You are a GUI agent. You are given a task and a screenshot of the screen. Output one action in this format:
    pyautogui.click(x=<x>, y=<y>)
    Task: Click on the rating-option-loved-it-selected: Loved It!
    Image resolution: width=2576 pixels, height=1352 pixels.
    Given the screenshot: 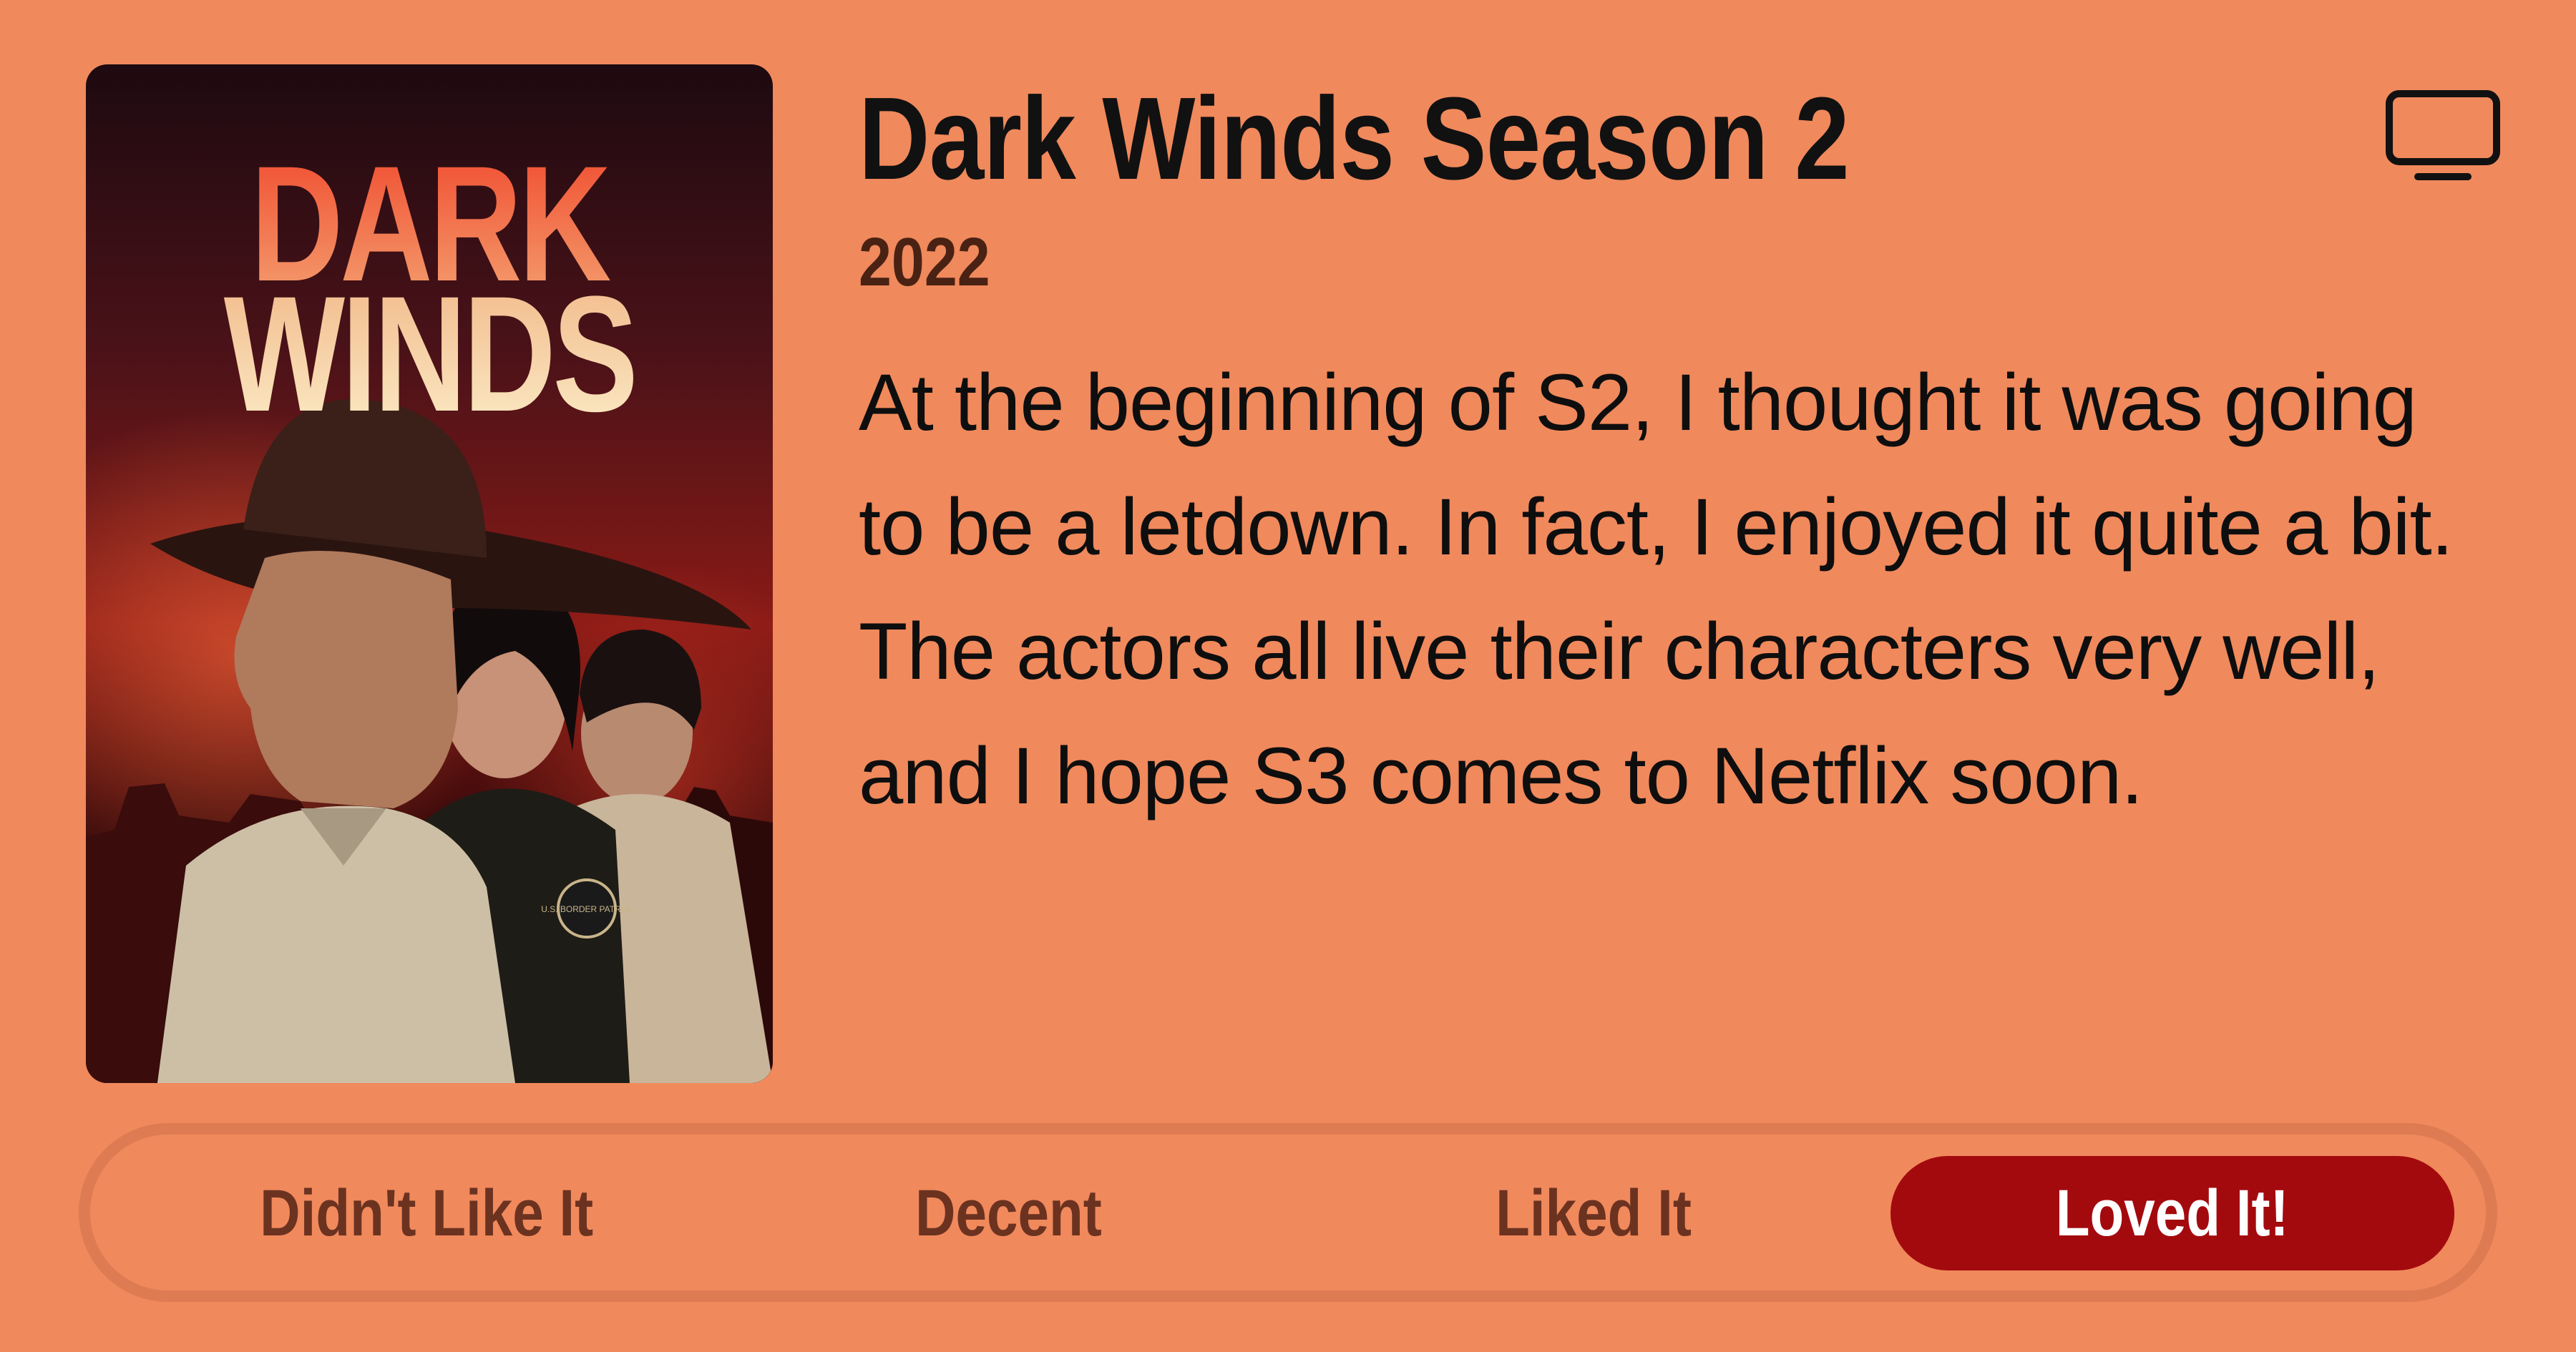 What is the action you would take?
    pyautogui.click(x=2172, y=1213)
    